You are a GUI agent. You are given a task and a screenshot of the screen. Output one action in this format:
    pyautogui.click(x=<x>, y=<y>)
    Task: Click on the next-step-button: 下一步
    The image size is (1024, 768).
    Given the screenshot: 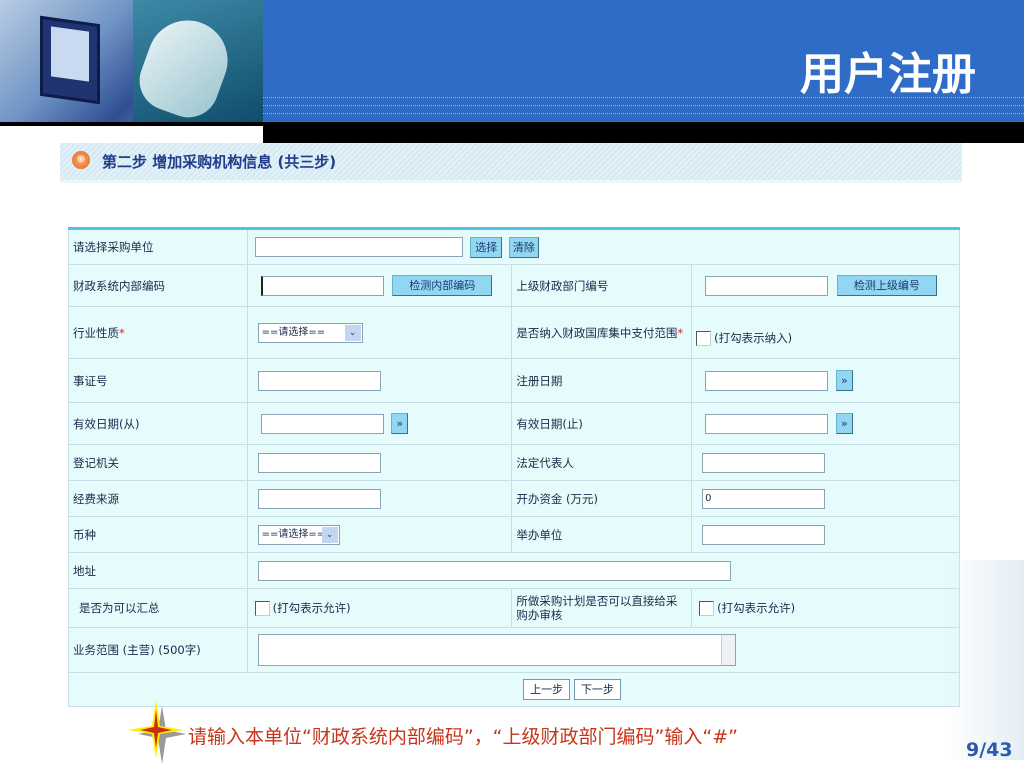 What is the action you would take?
    pyautogui.click(x=597, y=689)
    